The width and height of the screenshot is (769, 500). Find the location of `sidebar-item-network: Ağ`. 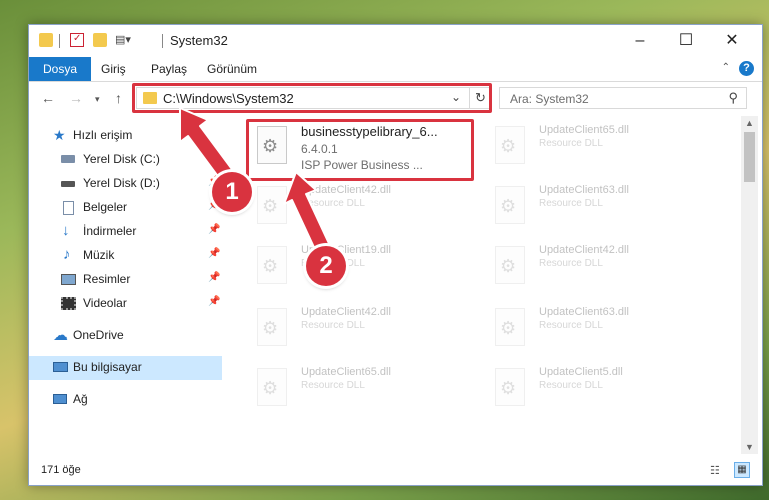

sidebar-item-network: Ağ is located at coordinates (125, 400).